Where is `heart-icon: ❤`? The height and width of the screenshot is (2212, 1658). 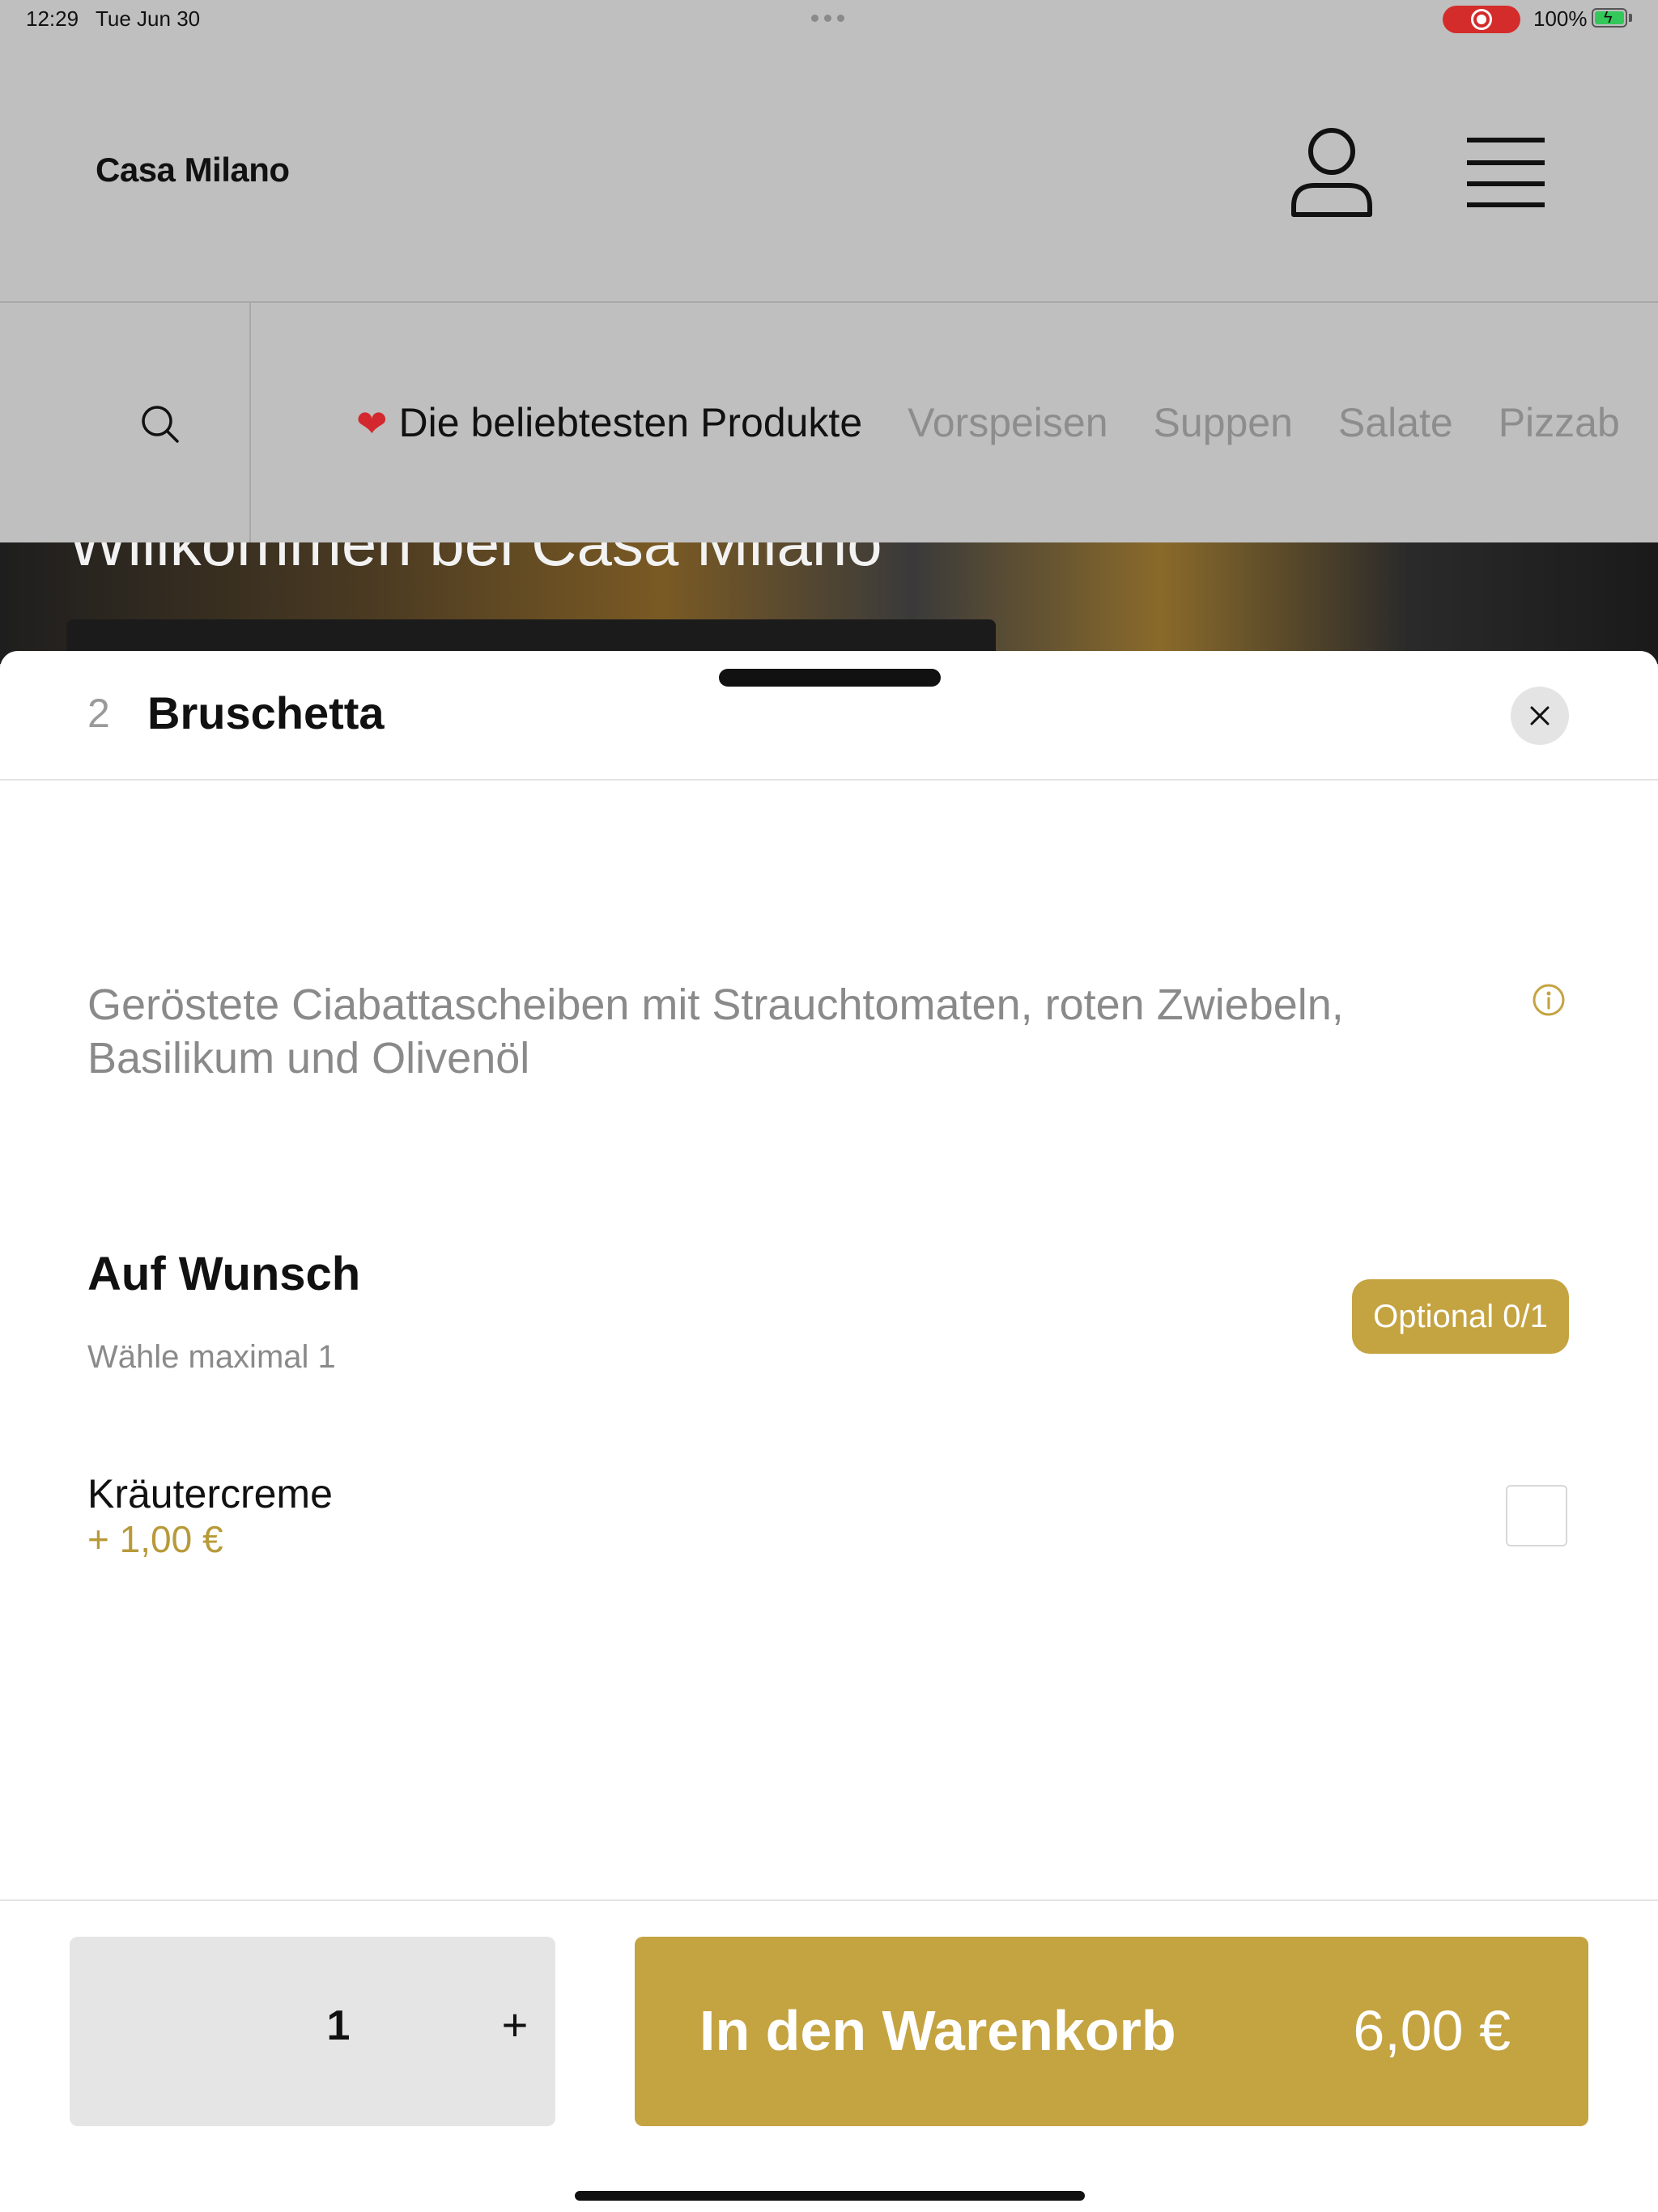 heart-icon: ❤ is located at coordinates (372, 424).